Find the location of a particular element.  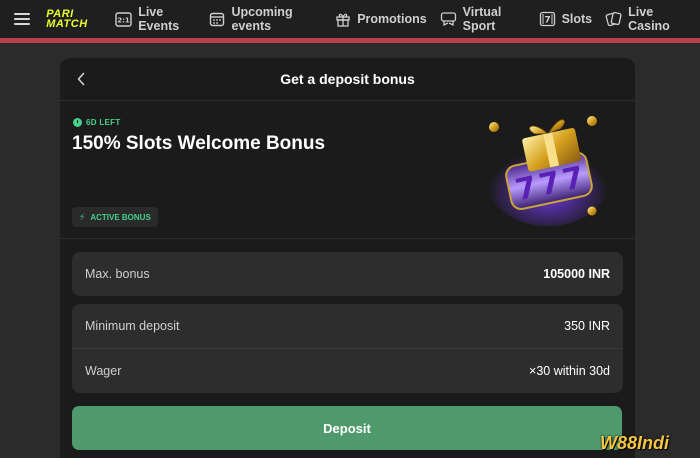

detail-row-wager: Wager ×30 within 30d is located at coordinates (347, 371).